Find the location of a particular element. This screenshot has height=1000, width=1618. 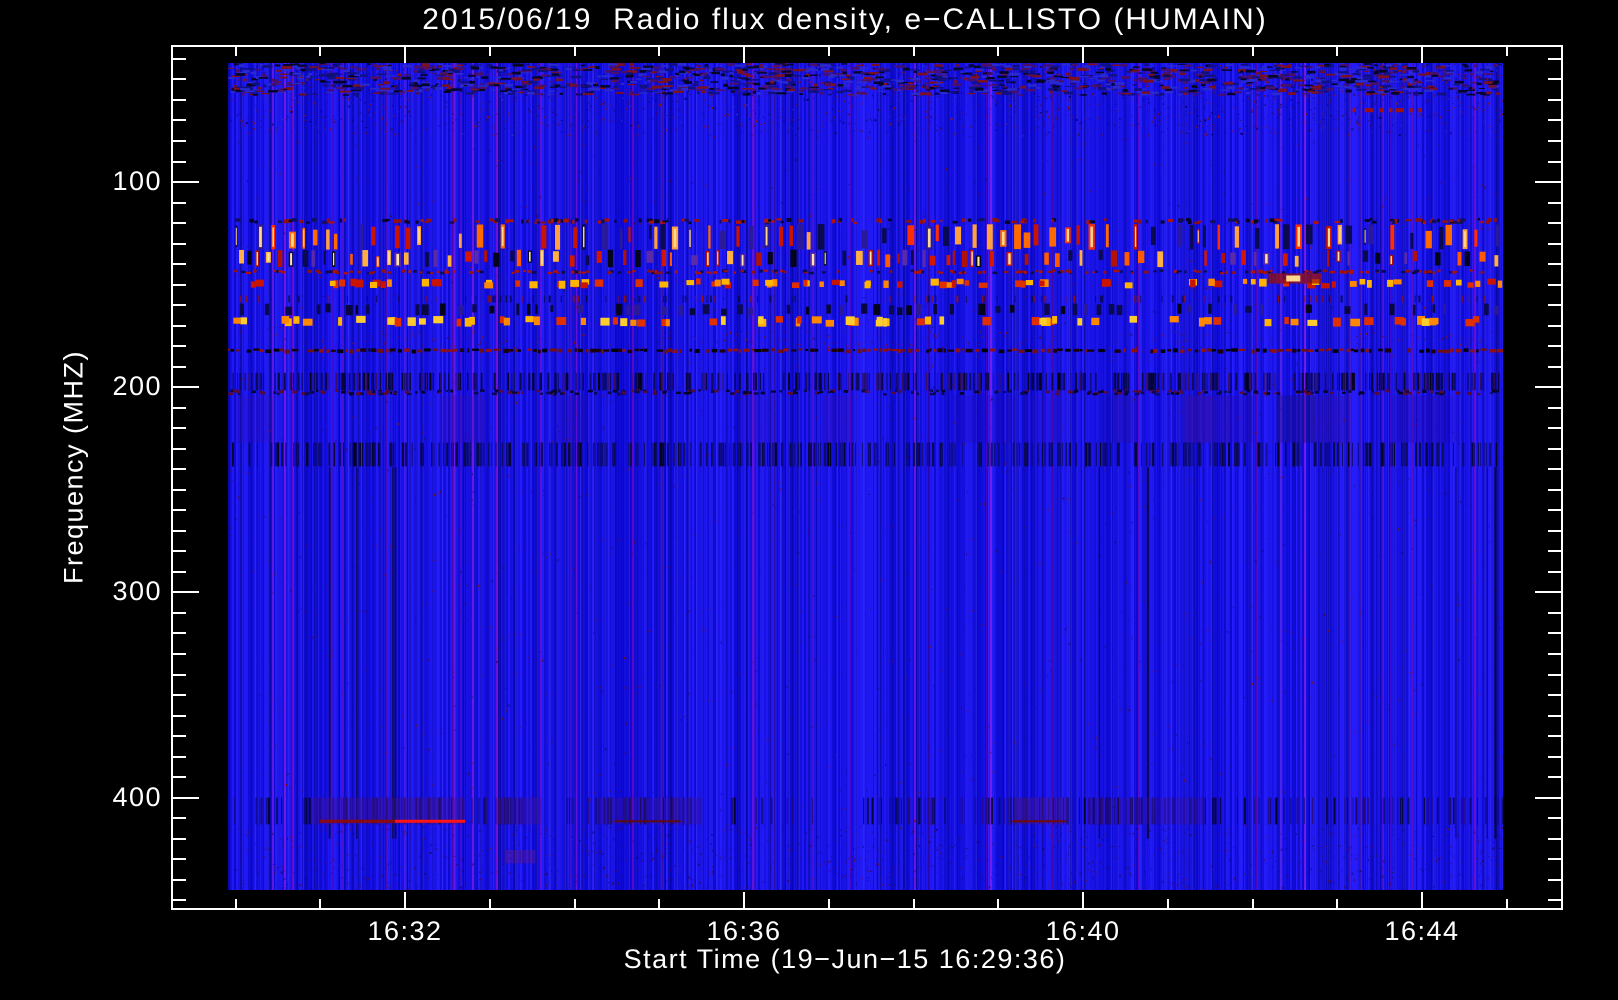

y-tick-label: 400 is located at coordinates (137, 796).